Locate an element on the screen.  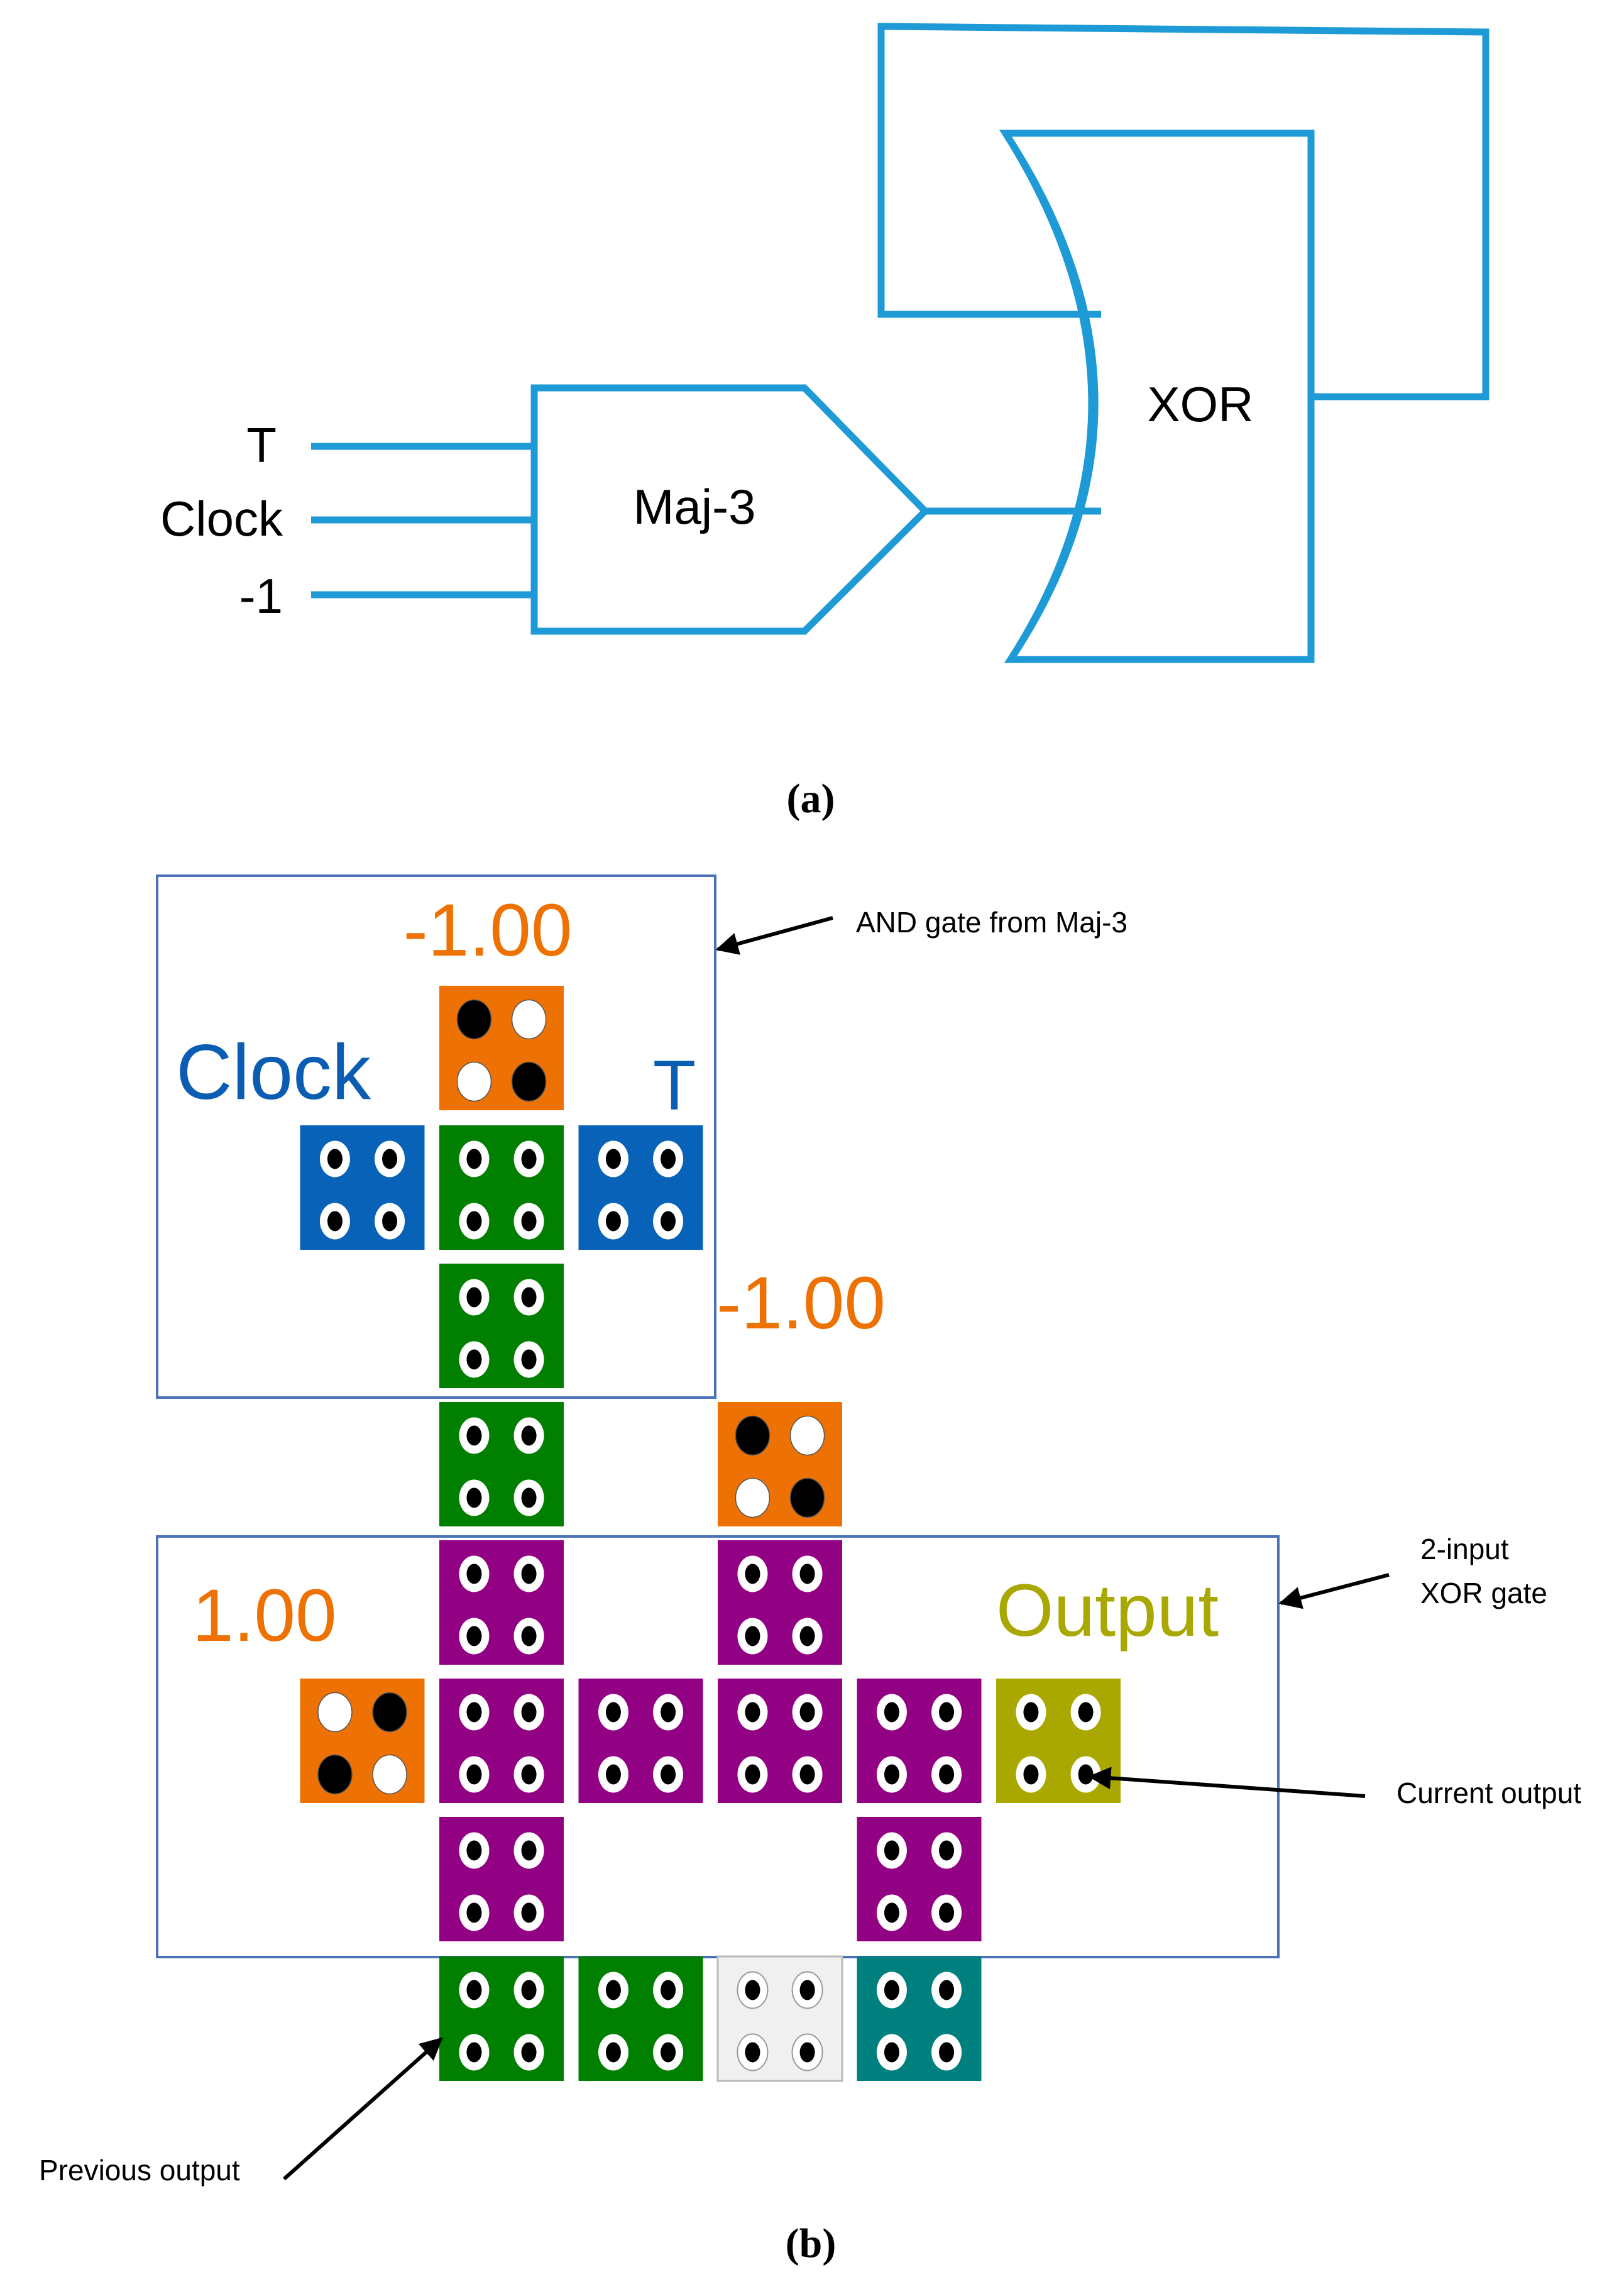
output-label: Output is located at coordinates (1107, 1610).